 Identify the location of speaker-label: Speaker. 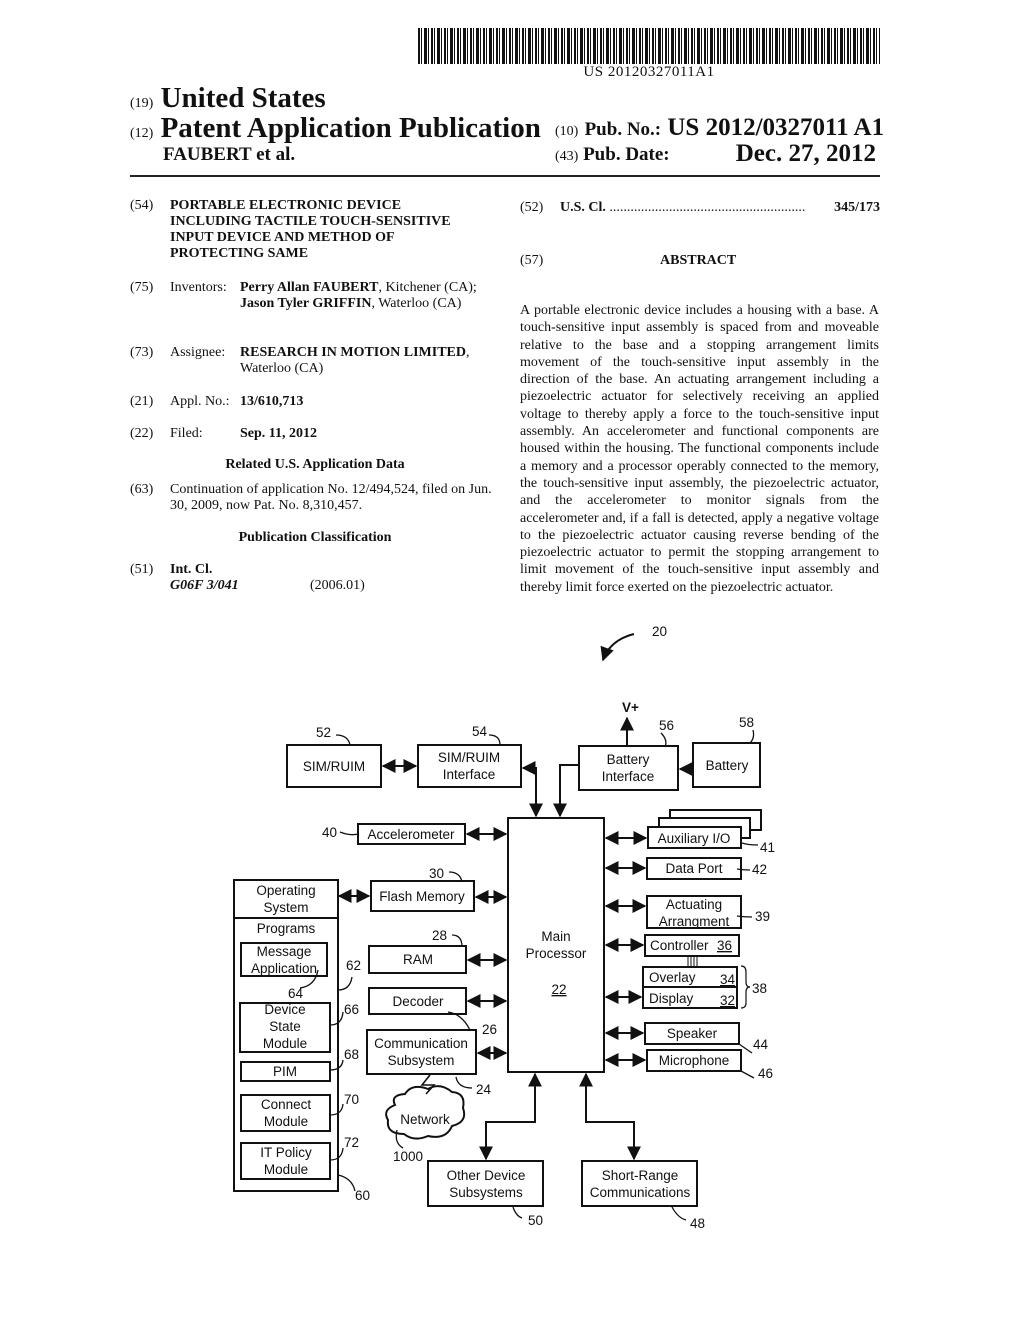
(692, 1033).